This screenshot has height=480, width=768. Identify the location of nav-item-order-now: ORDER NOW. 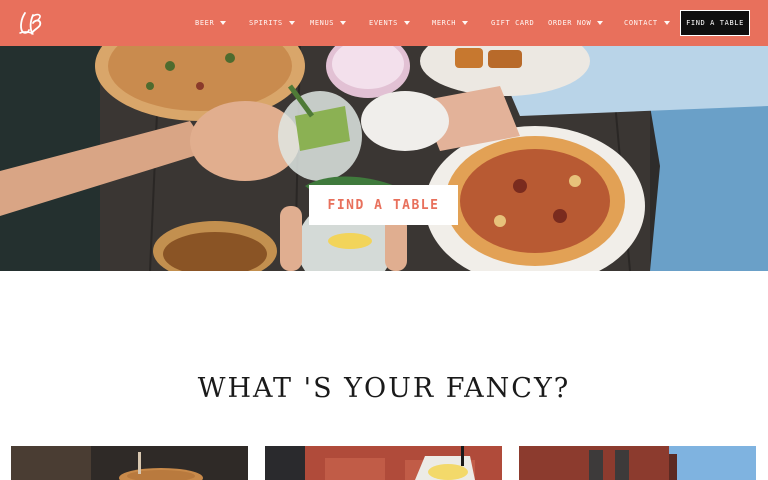
(576, 23).